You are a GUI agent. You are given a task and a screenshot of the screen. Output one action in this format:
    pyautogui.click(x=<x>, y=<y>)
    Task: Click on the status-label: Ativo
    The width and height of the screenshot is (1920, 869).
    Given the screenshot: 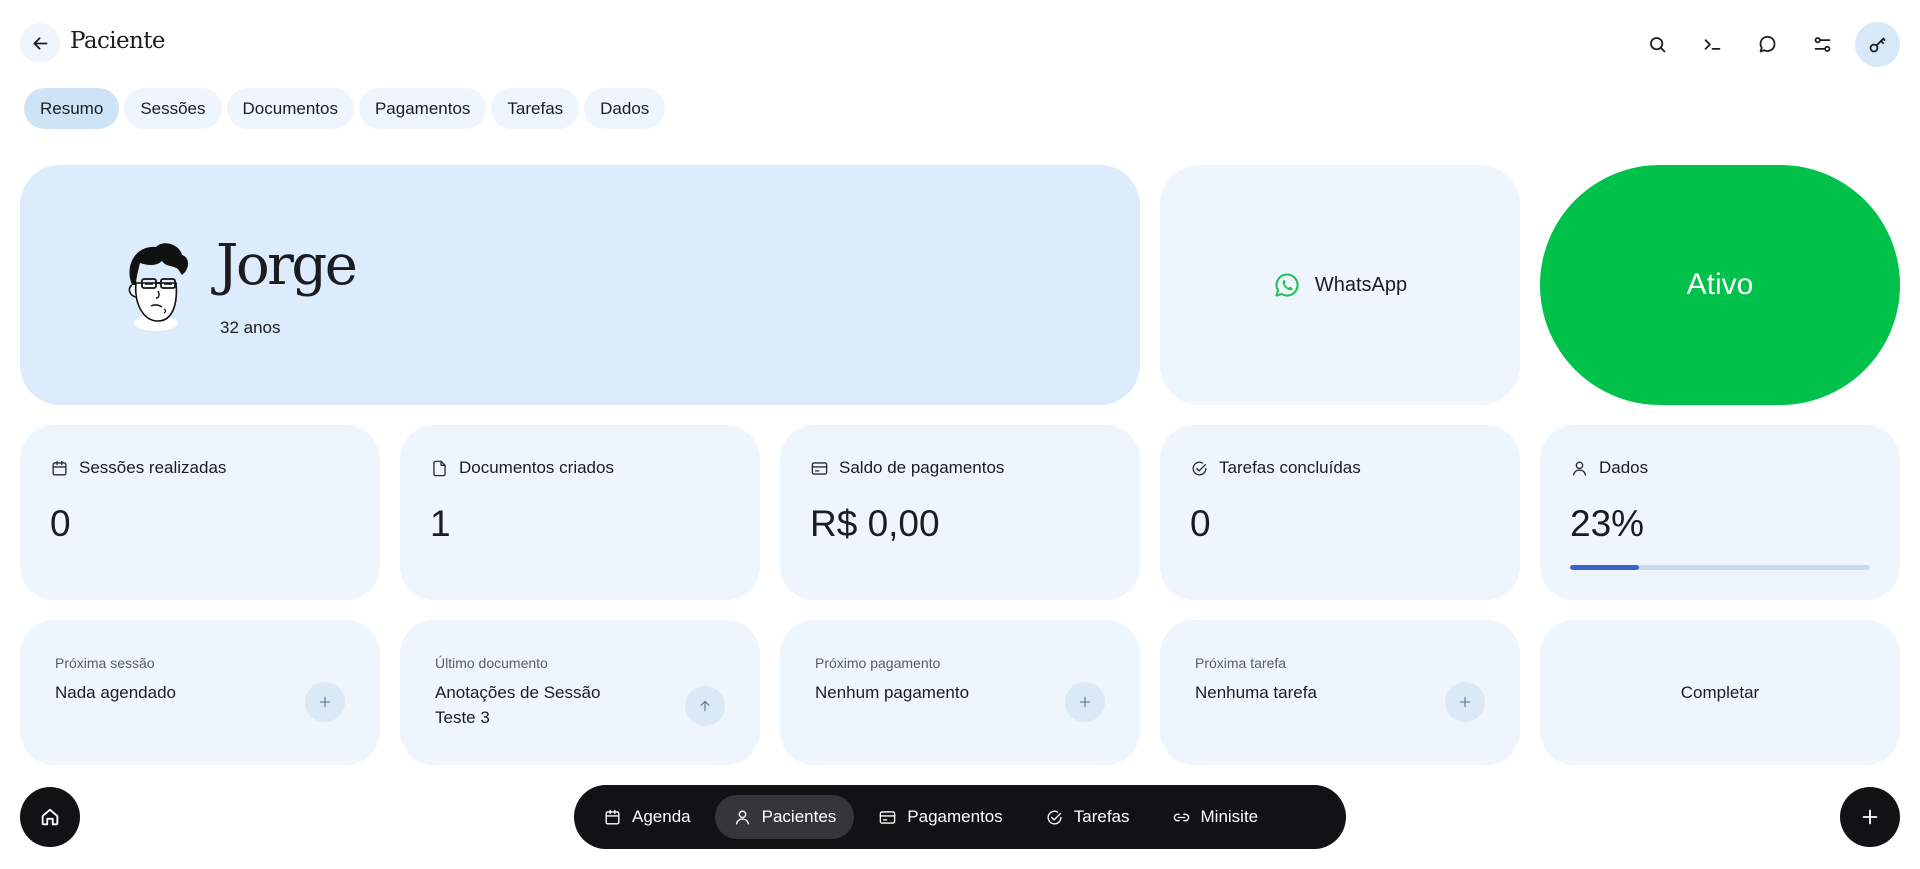 What is the action you would take?
    pyautogui.click(x=1720, y=284)
    